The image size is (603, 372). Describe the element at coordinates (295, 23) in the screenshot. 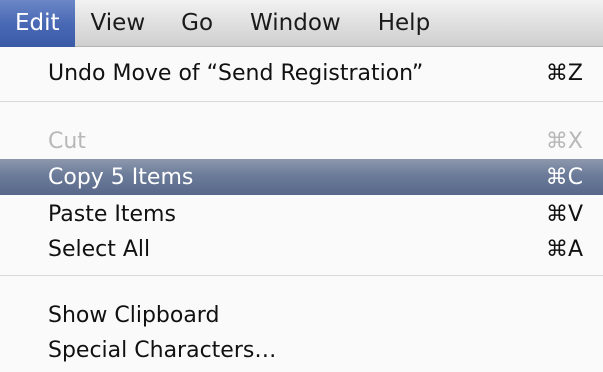

I see `menu-window: Window` at that location.